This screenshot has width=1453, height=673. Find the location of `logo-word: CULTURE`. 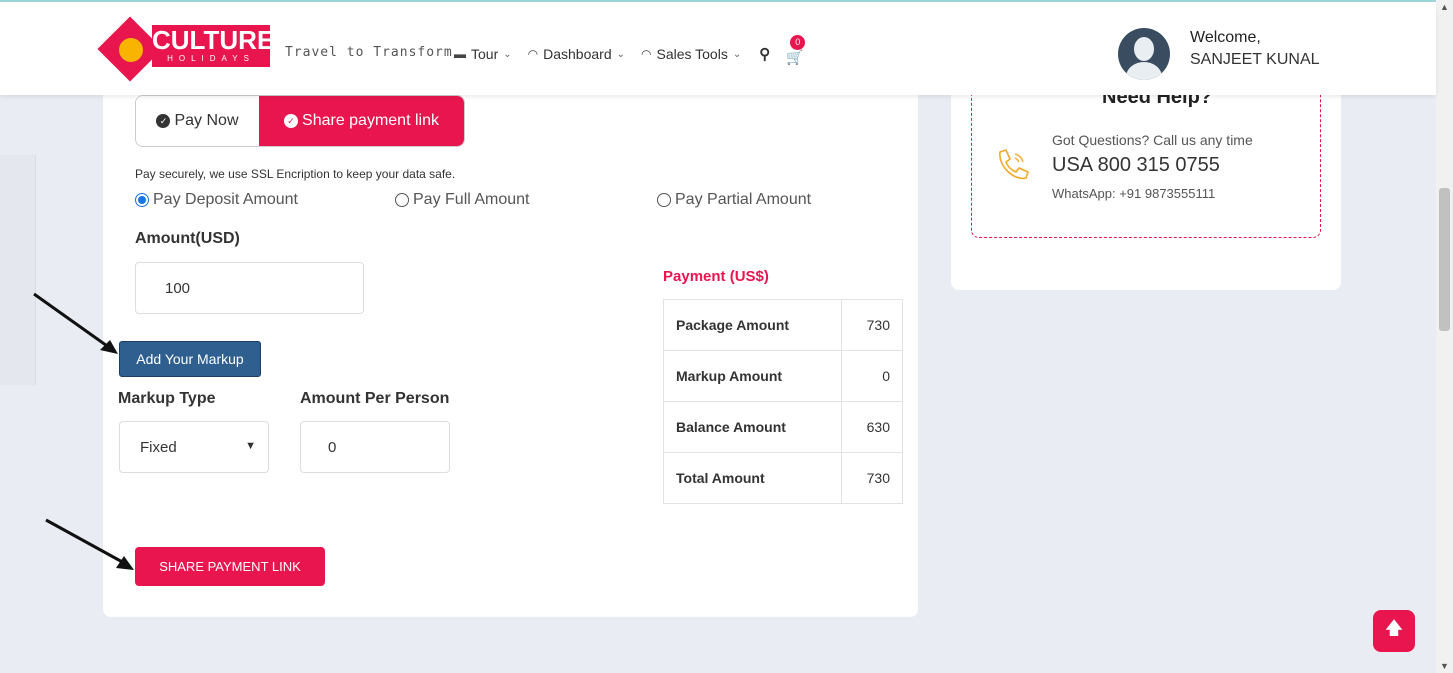

logo-word: CULTURE is located at coordinates (213, 40).